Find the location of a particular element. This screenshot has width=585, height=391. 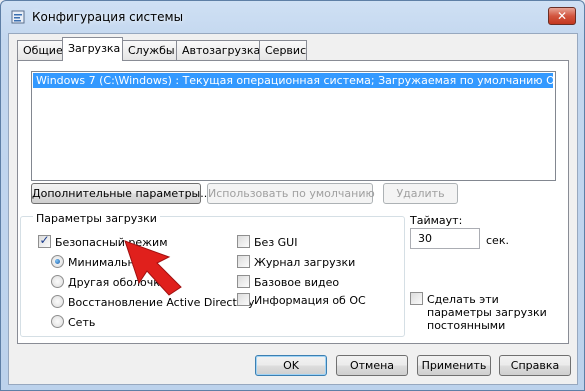

radio-alternate-shell is located at coordinates (57, 281).